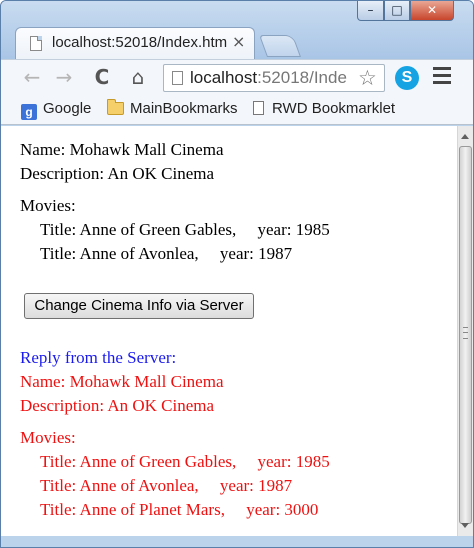 This screenshot has width=474, height=548. Describe the element at coordinates (185, 461) in the screenshot. I see `reply-movie-item: Title: Anne of Green Gables, year: 1985` at that location.